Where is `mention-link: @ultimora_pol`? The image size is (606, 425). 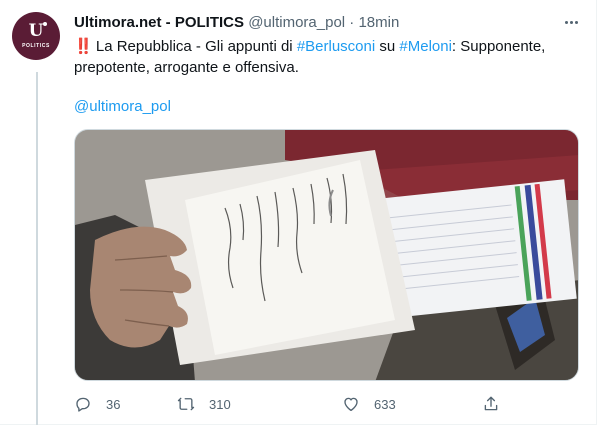
mention-link: @ultimora_pol is located at coordinates (122, 106).